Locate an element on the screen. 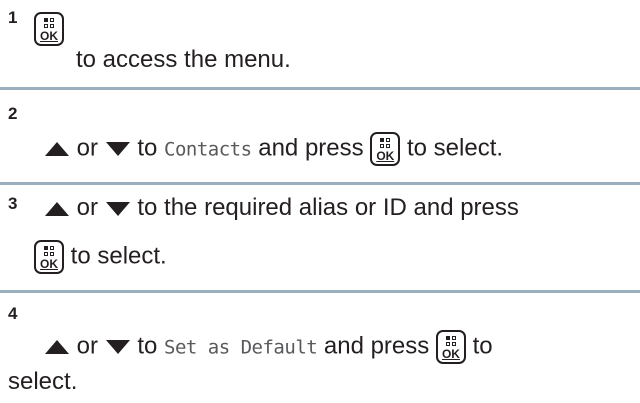 The image size is (640, 403). menu-item-contacts: Contacts is located at coordinates (208, 149).